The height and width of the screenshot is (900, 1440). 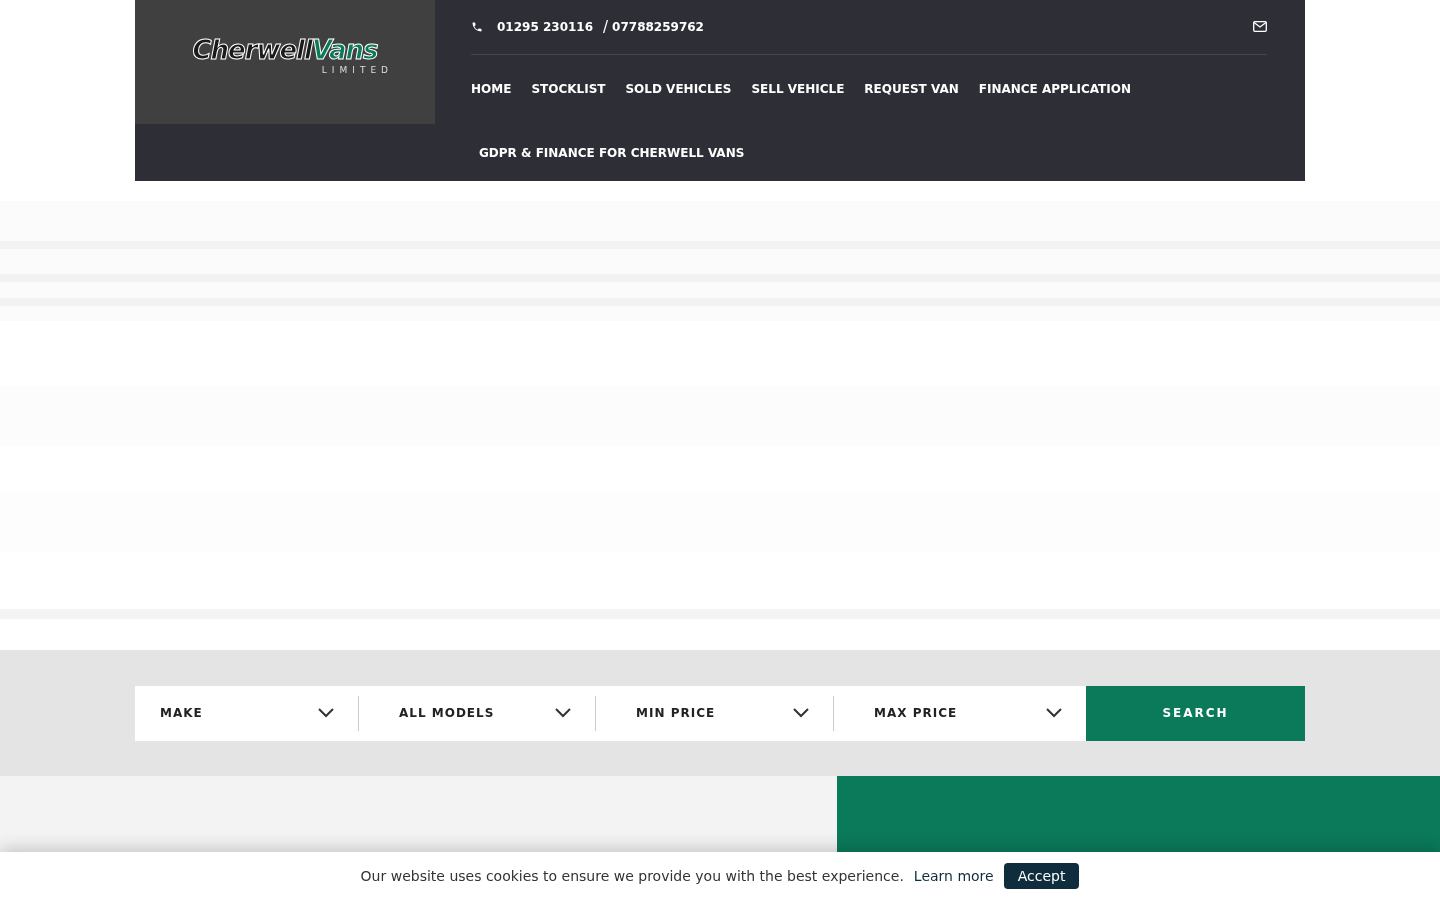 I want to click on search-button: SEARCH, so click(x=1195, y=713).